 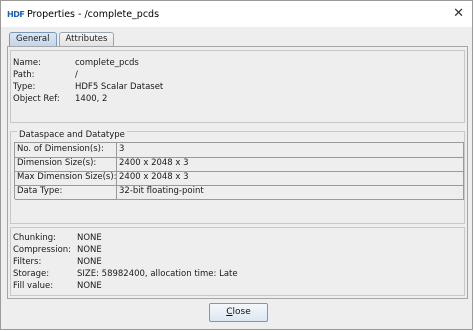 What do you see at coordinates (236, 14) in the screenshot?
I see `title-bar: HDF Properties - /complete_pcds ✕` at bounding box center [236, 14].